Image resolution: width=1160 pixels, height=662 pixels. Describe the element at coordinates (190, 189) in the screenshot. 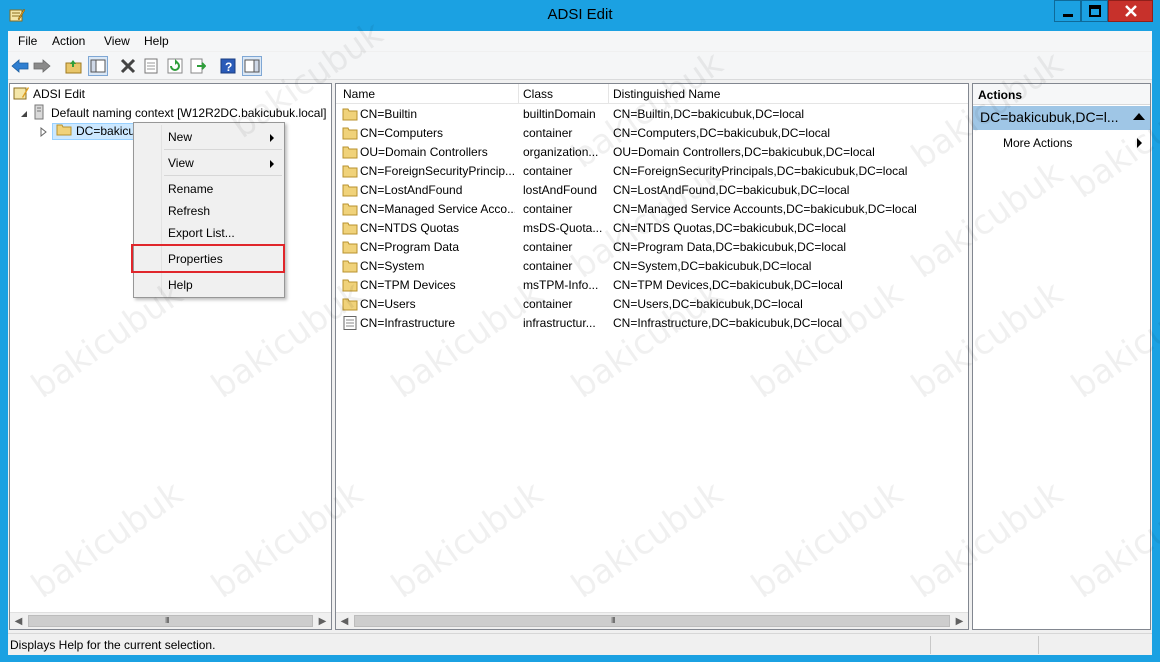

I see `context-menu-rename: Rename` at that location.